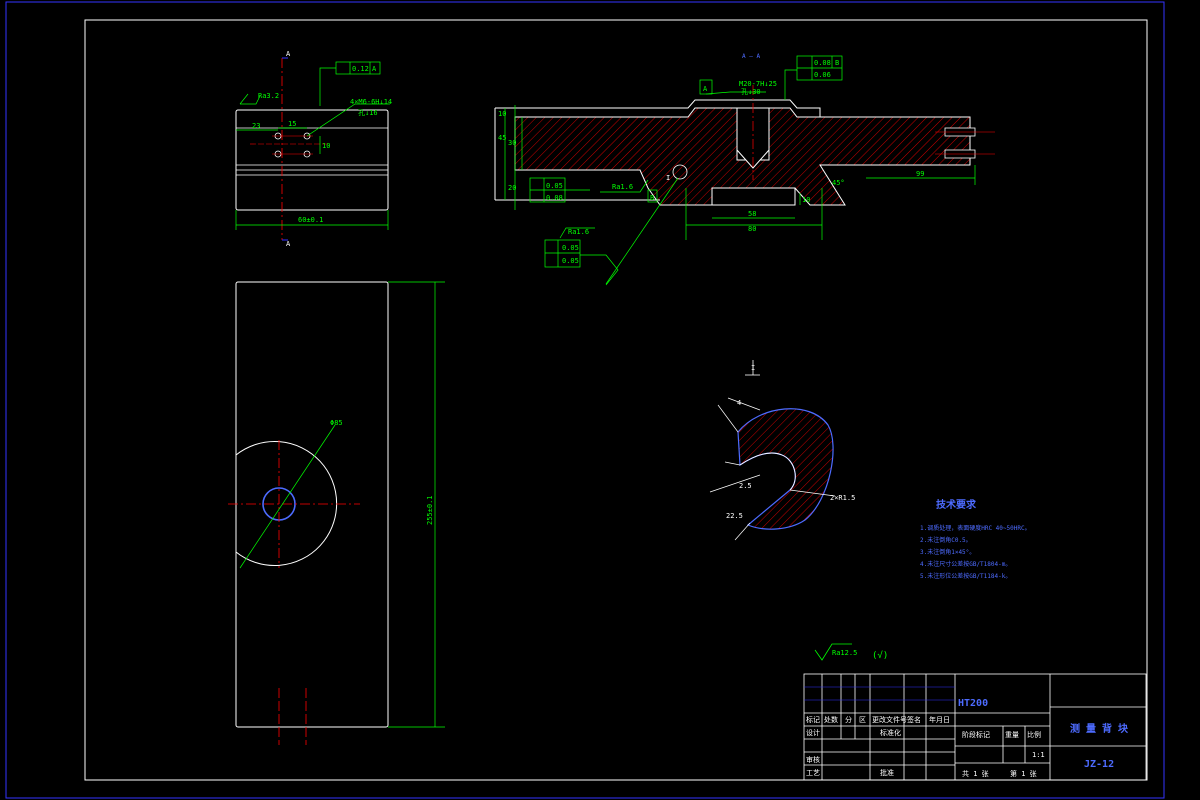  What do you see at coordinates (288, 244) in the screenshot?
I see `top-section-marker-b: A` at bounding box center [288, 244].